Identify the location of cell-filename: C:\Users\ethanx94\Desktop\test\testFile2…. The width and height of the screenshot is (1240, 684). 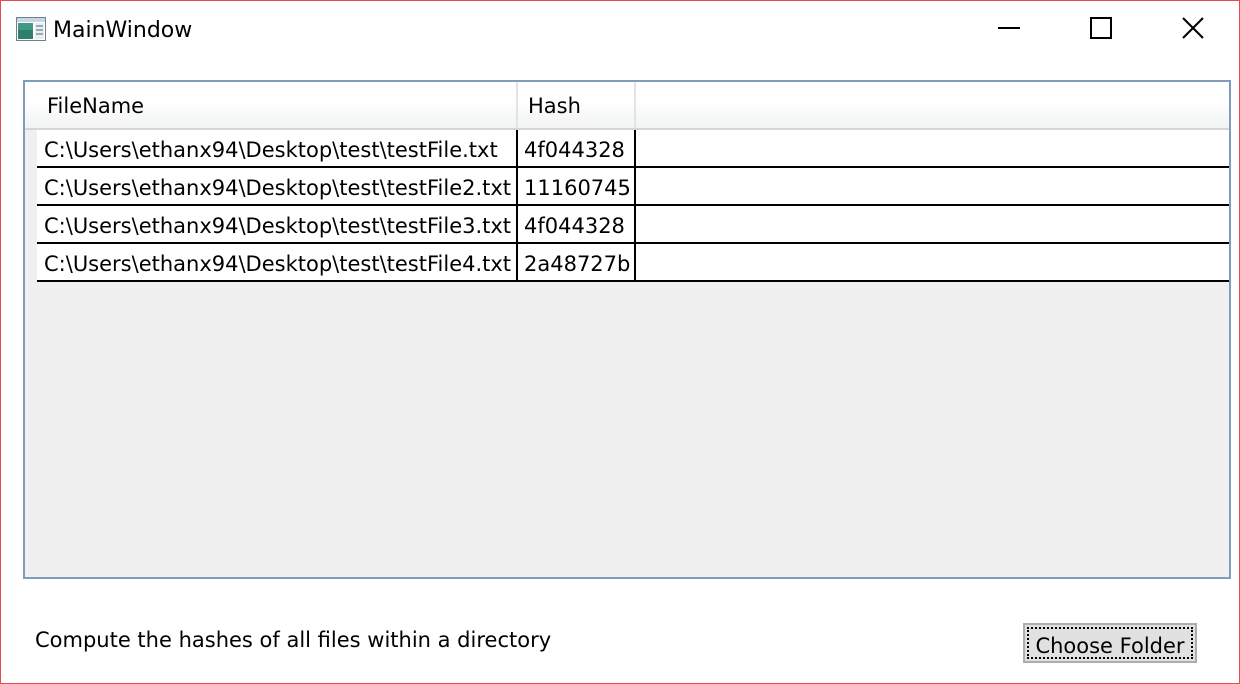
(277, 186).